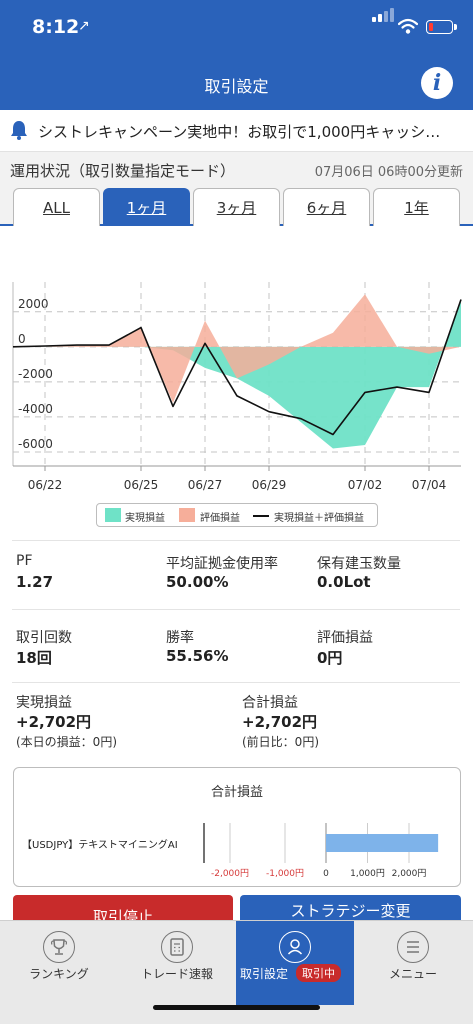 The height and width of the screenshot is (1024, 473). Describe the element at coordinates (35, 409) in the screenshot. I see `y-tick-label: -4000` at that location.